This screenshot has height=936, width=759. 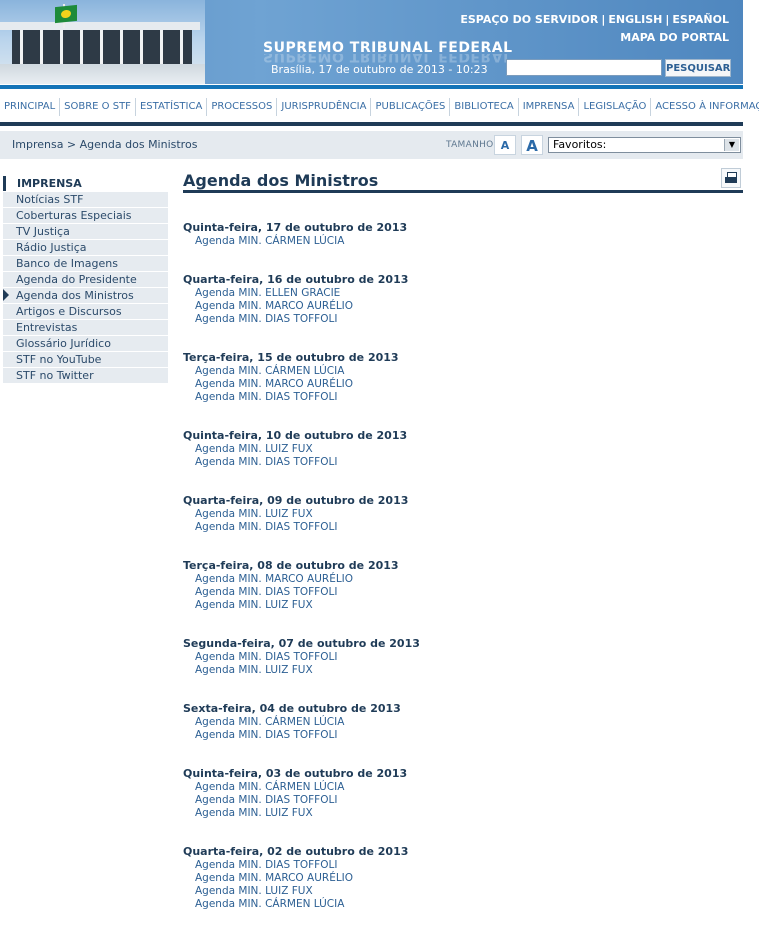 What do you see at coordinates (731, 145) in the screenshot?
I see `chevron-down-icon: ▼` at bounding box center [731, 145].